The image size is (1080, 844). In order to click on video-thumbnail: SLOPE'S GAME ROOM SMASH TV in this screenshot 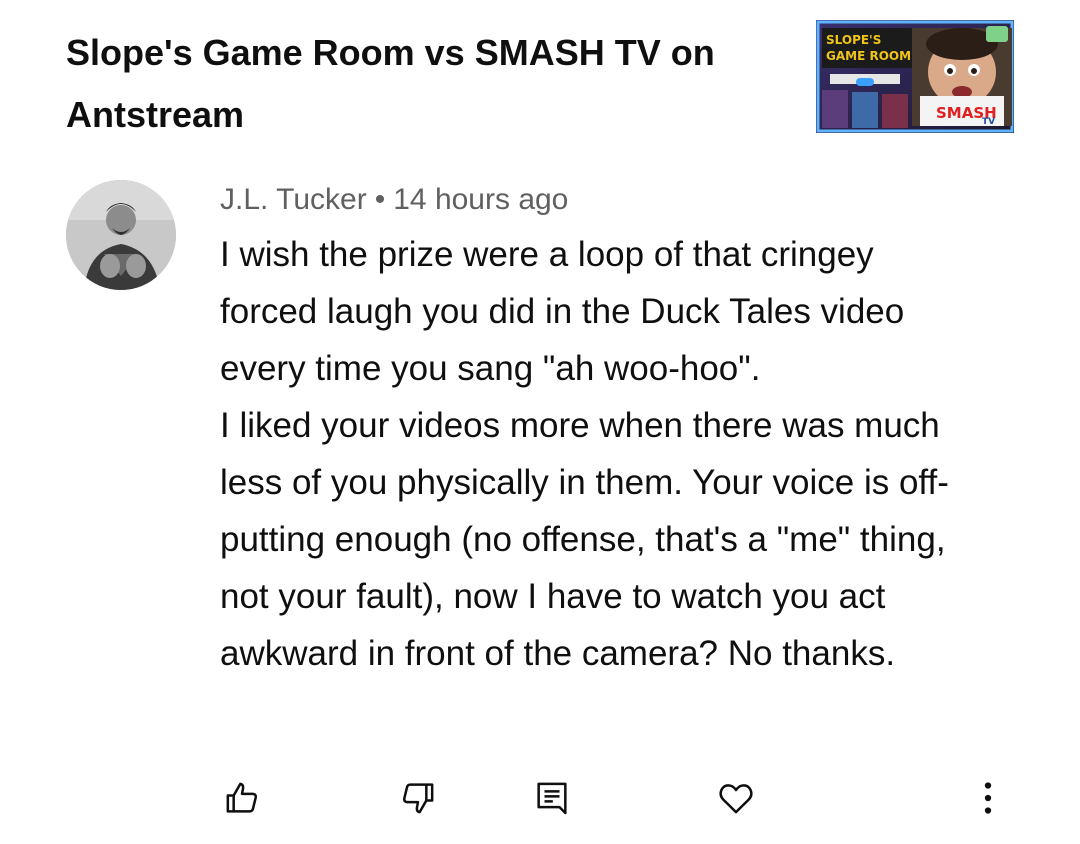, I will do `click(915, 76)`.